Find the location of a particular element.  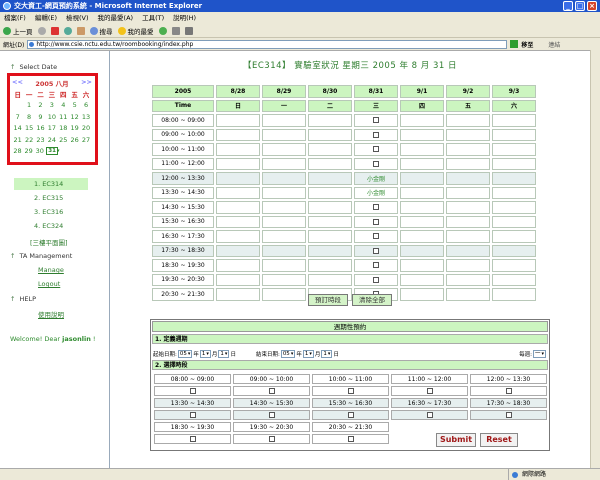

calendar-day: 14 is located at coordinates (17, 128).